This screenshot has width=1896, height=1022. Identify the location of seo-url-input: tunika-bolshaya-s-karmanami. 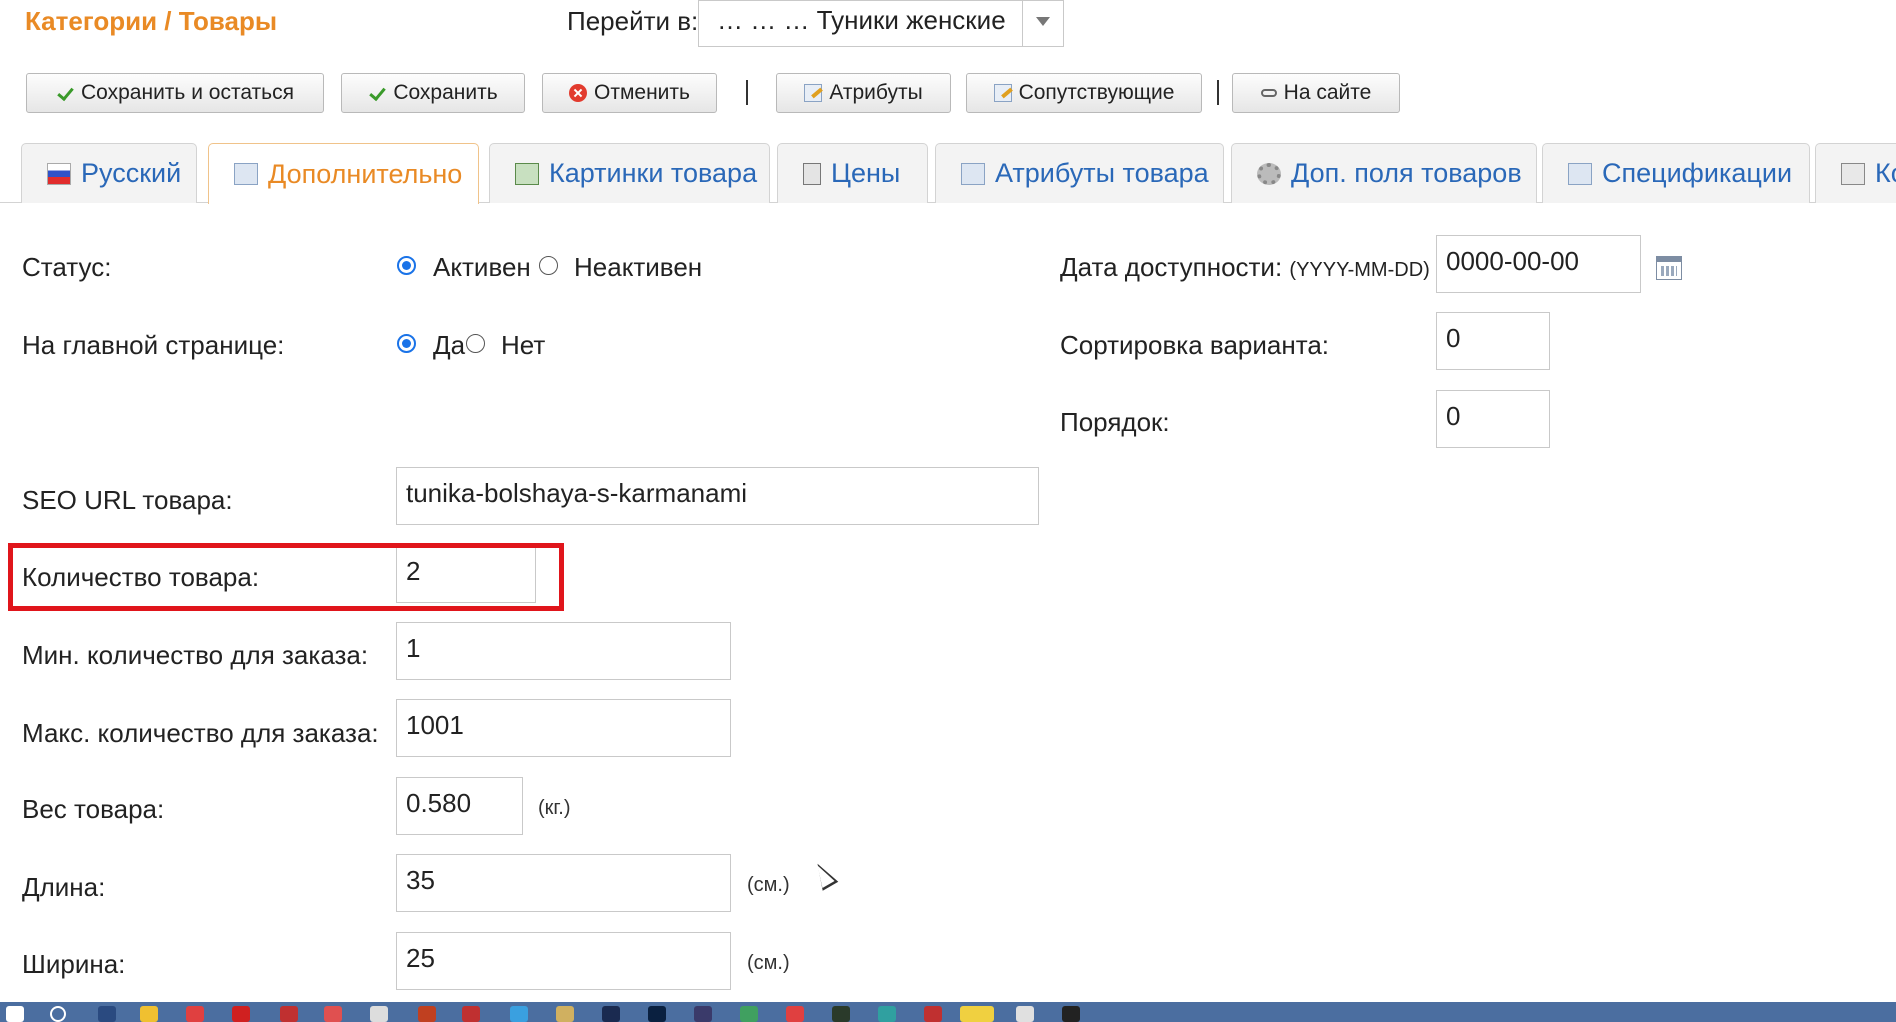
(717, 496).